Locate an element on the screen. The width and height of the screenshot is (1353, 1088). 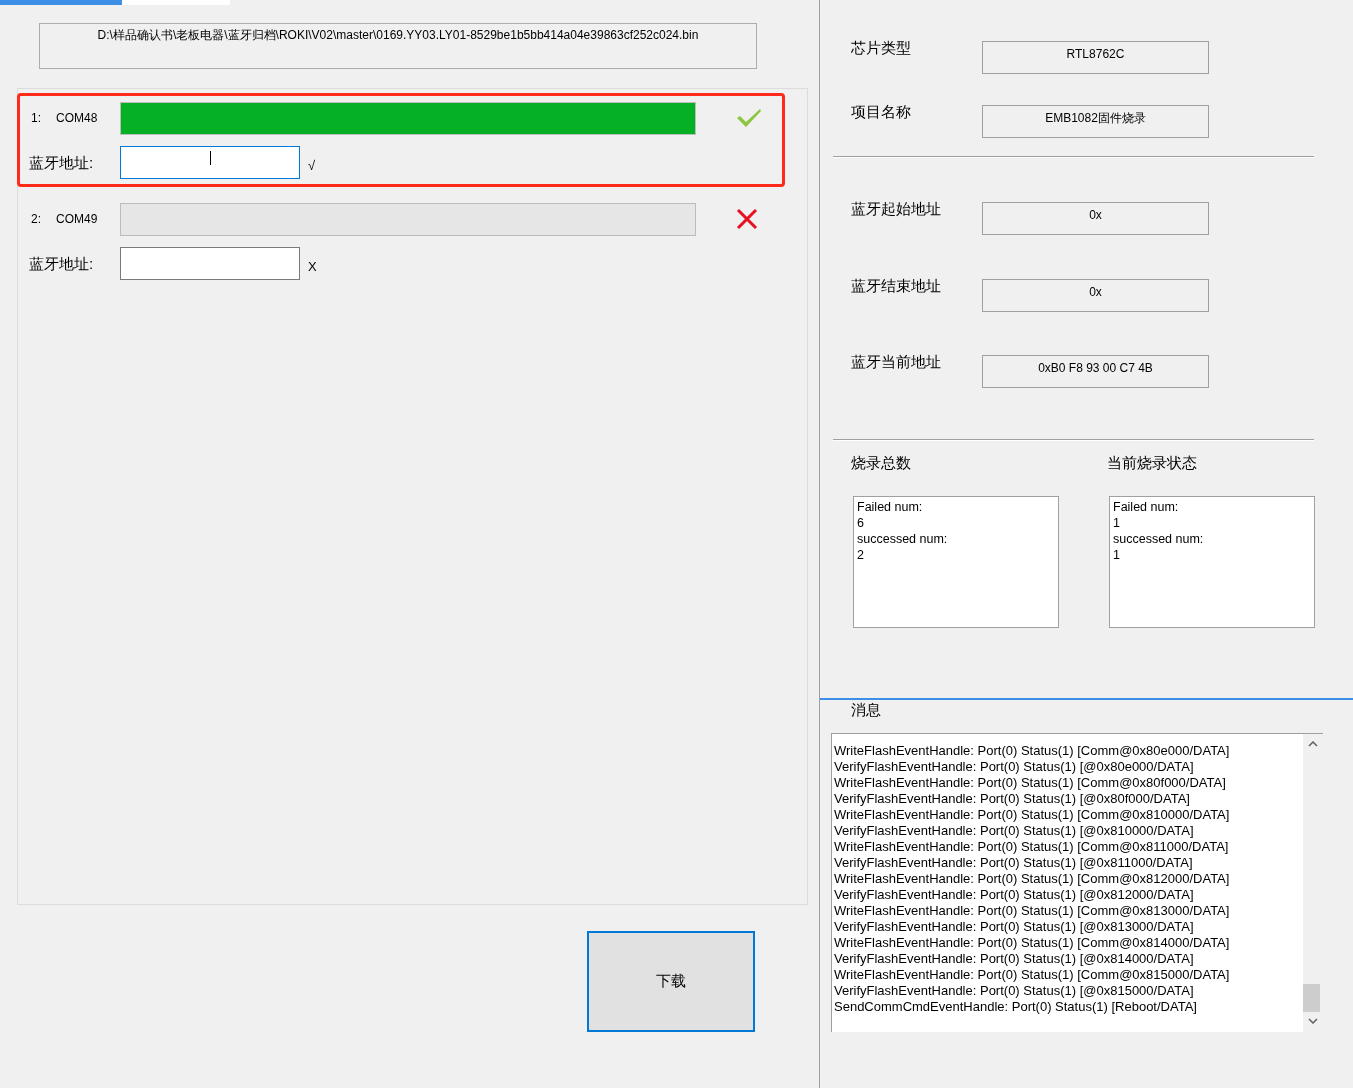
section-title: 当前烧录状态 is located at coordinates (1152, 463).